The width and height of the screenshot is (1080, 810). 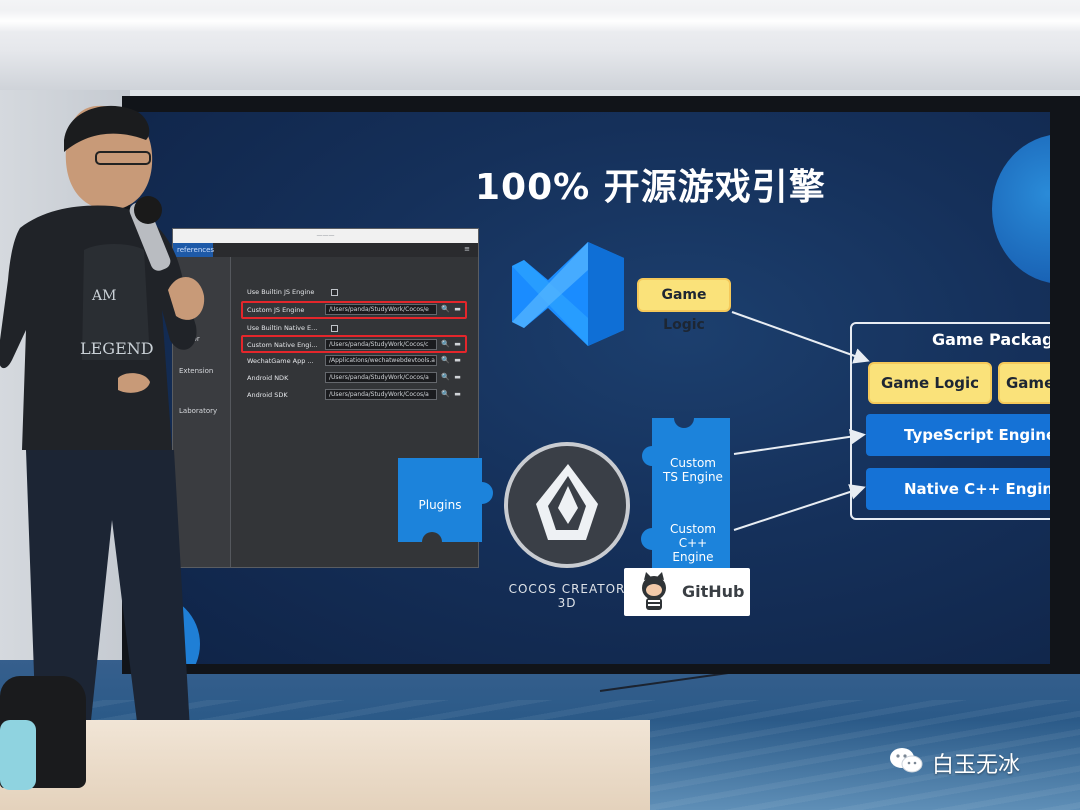 What do you see at coordinates (654, 591) in the screenshot?
I see `github-octocat-icon` at bounding box center [654, 591].